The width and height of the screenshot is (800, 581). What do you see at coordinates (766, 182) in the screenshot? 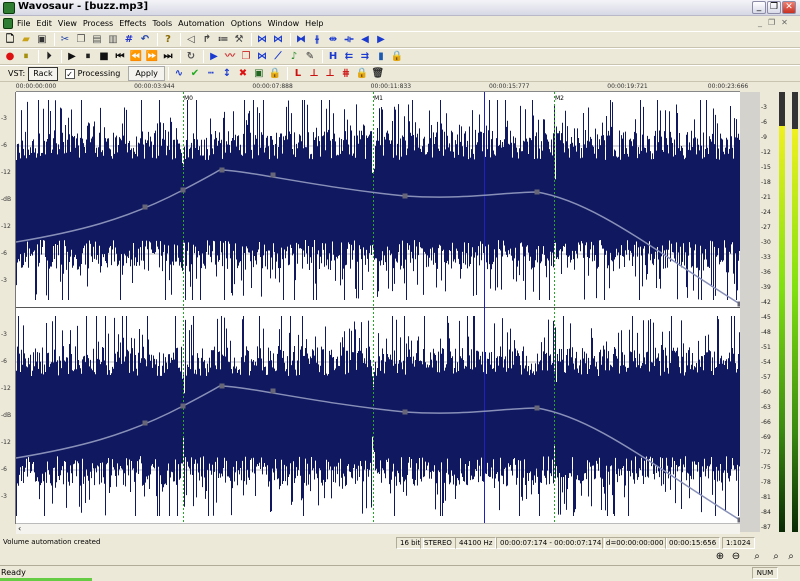
I see `meter-scale-label: -18` at bounding box center [766, 182].